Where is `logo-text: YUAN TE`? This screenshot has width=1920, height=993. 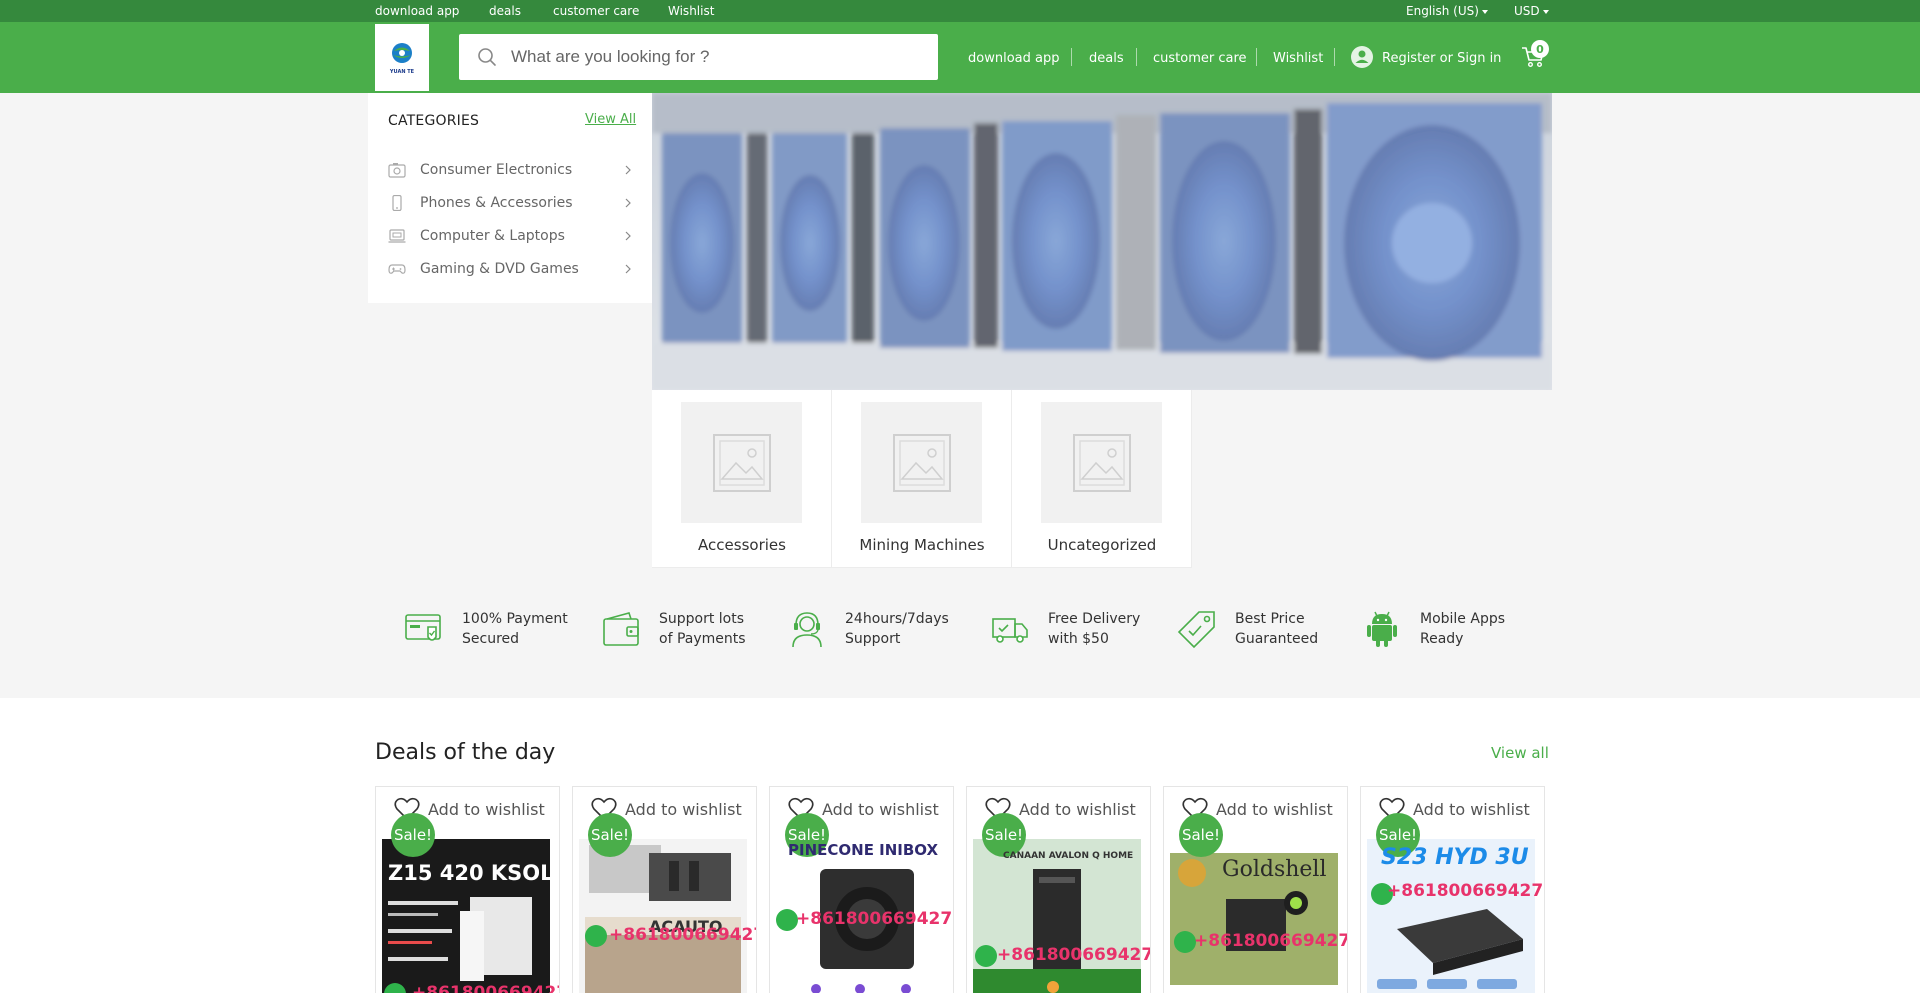 logo-text: YUAN TE is located at coordinates (402, 72).